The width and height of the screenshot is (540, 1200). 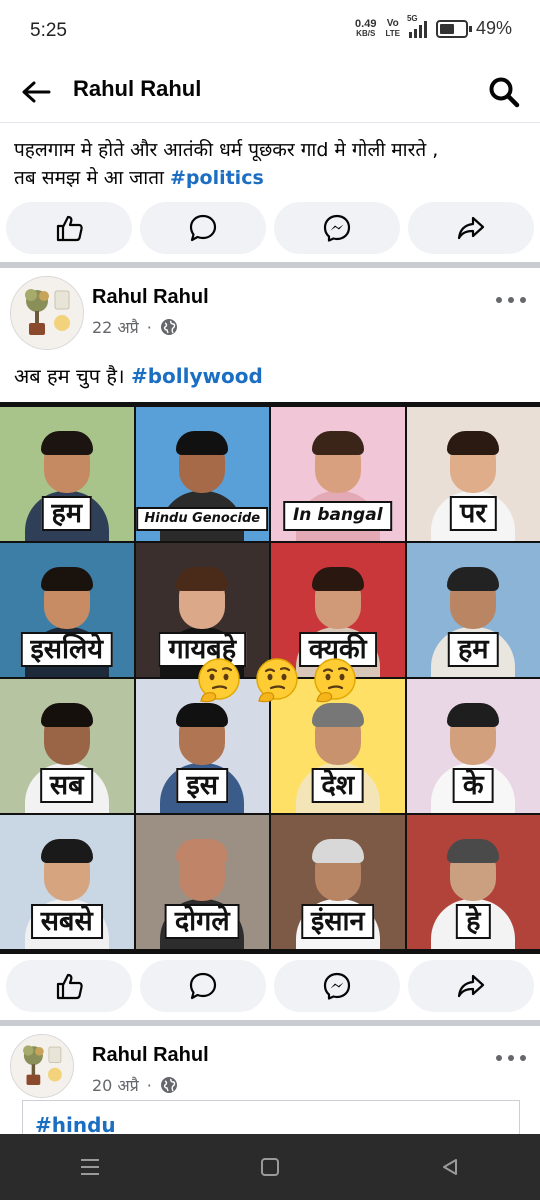 What do you see at coordinates (417, 26) in the screenshot?
I see `signal-icon: 5G` at bounding box center [417, 26].